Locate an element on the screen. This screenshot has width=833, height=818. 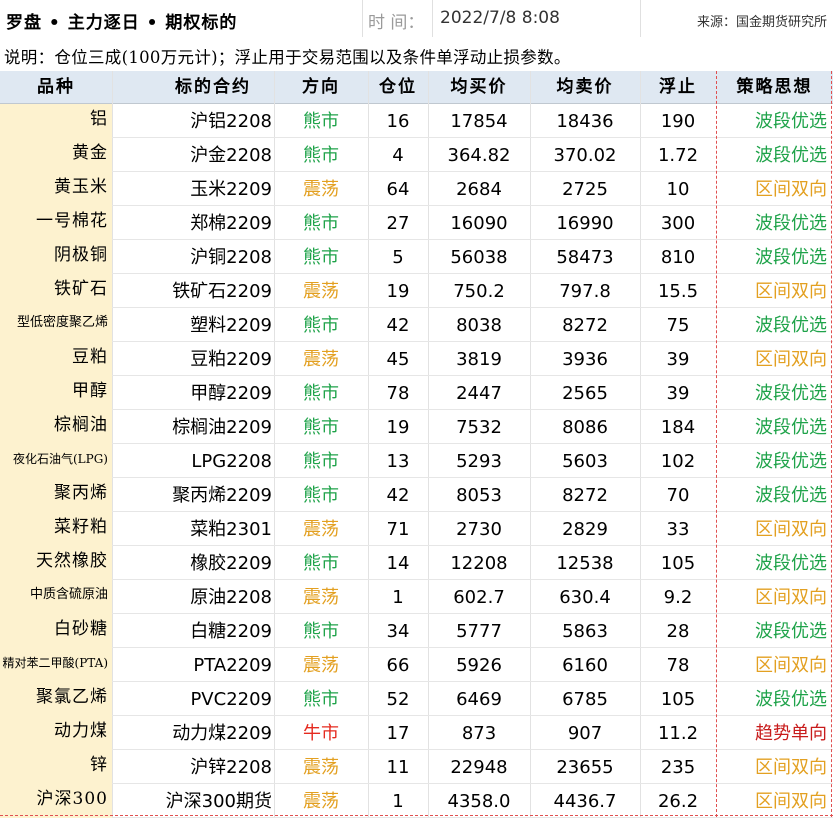
position-cell: 27 is located at coordinates (398, 223).